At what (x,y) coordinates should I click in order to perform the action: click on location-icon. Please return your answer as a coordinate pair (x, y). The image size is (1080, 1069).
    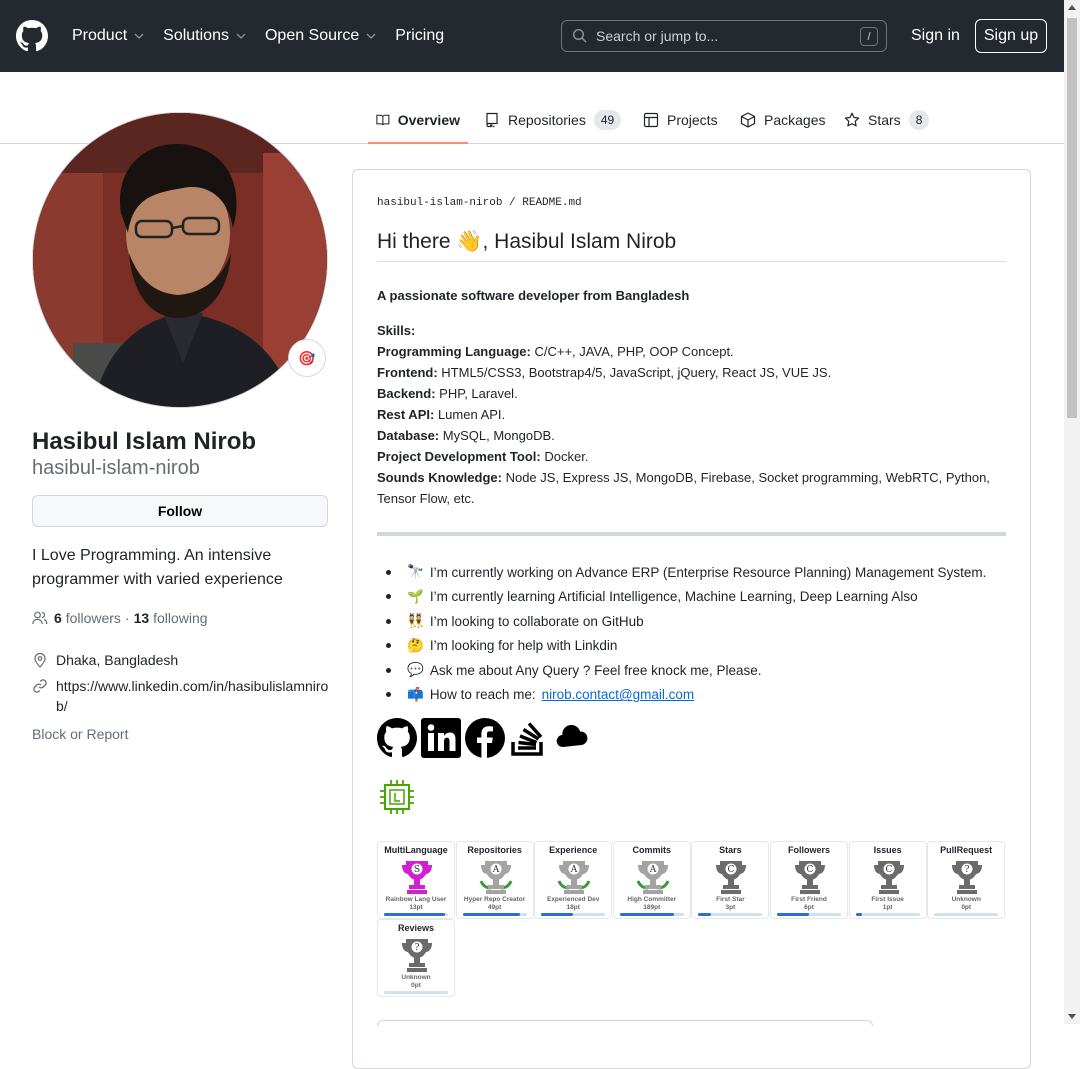
    Looking at the image, I should click on (40, 660).